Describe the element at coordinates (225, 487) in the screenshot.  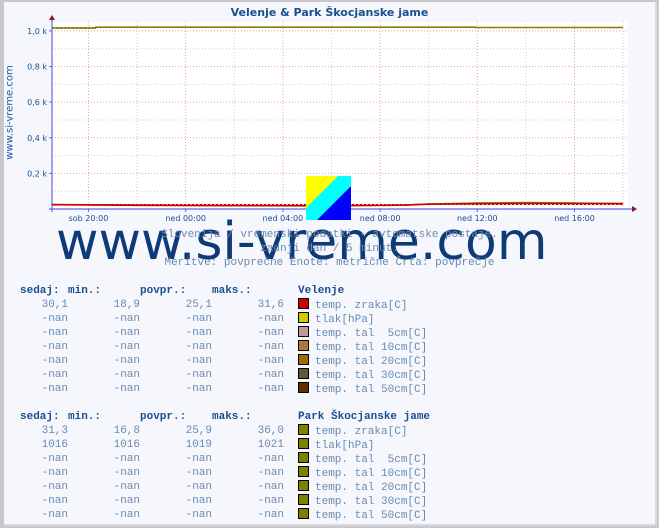
I see `stats-row: -nan -nan -nan -nan temp. tal 20cm[C]` at that location.